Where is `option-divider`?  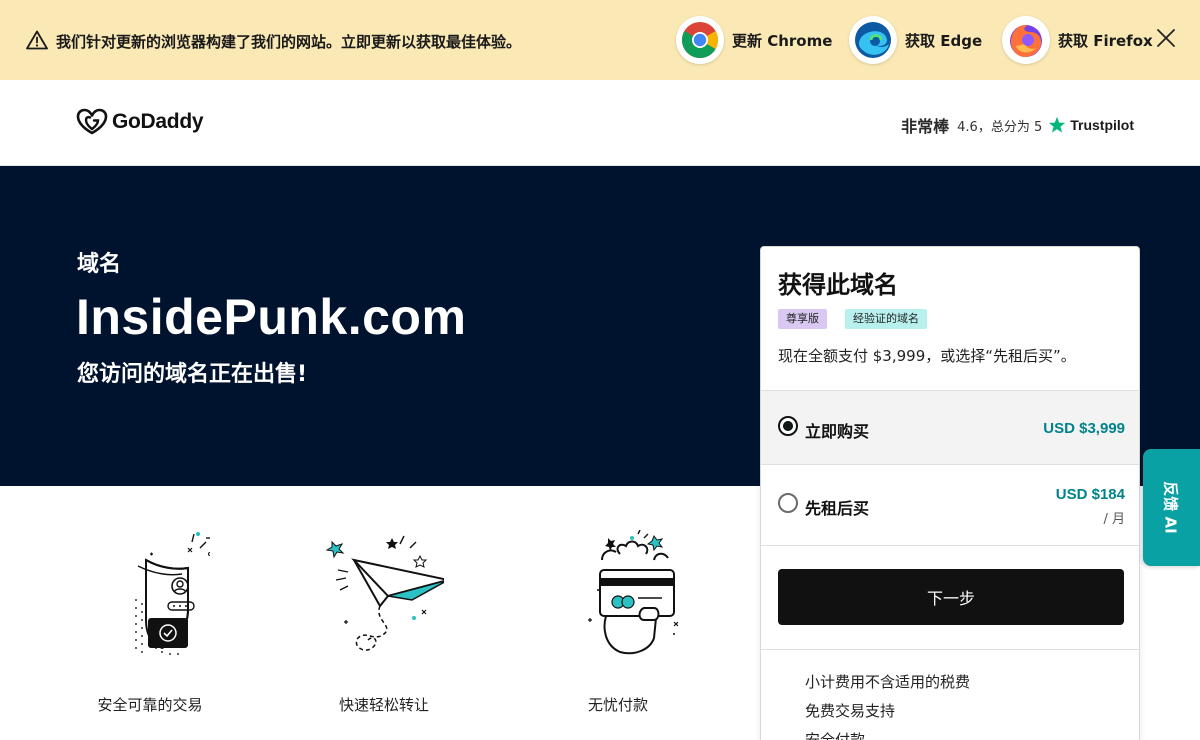
option-divider is located at coordinates (950, 545).